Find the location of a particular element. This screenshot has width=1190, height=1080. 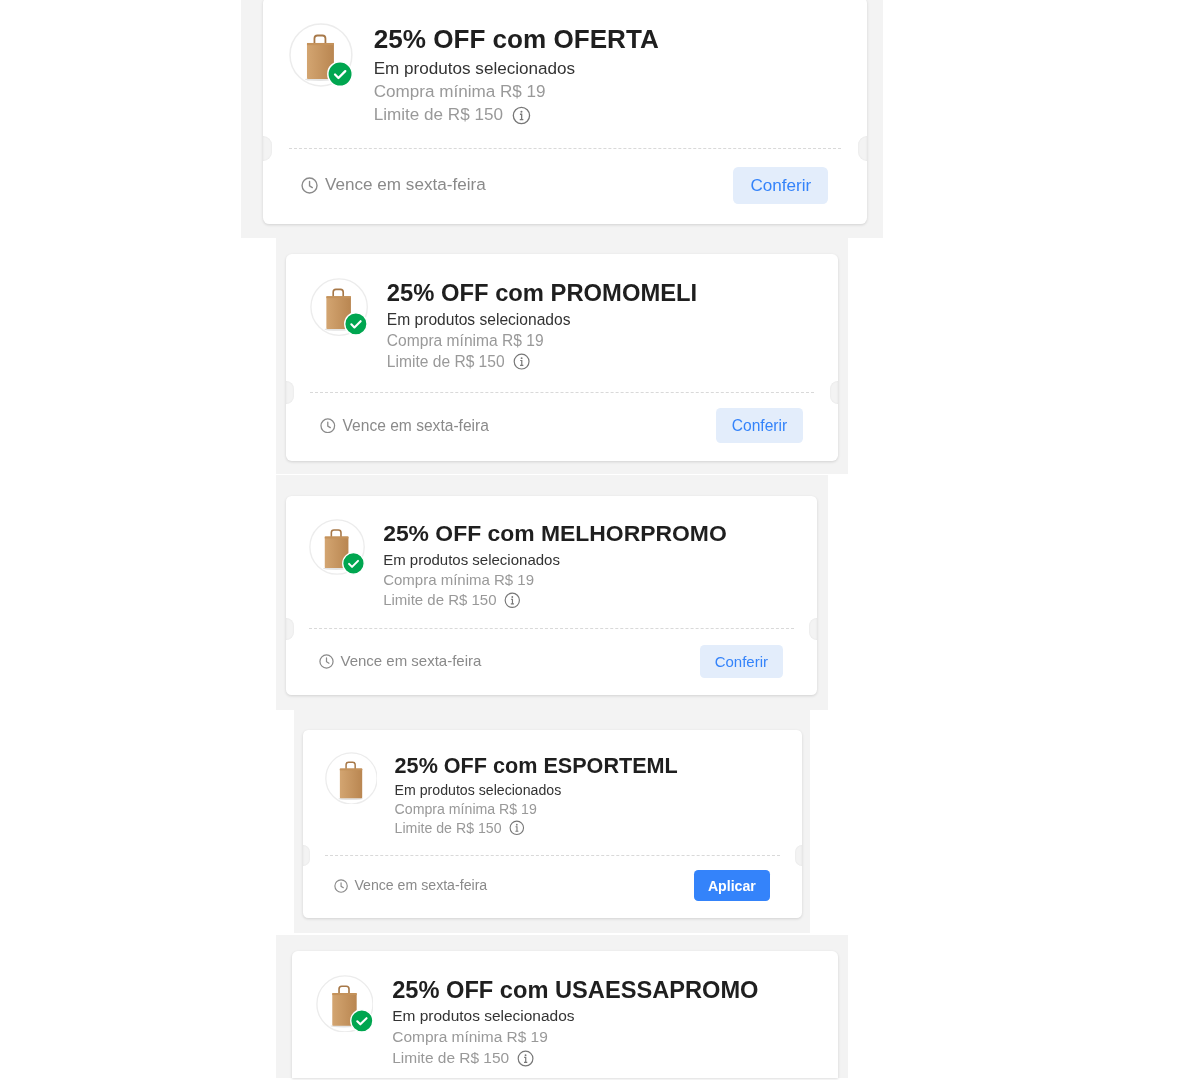

coupon-title: 25% OFF com OFERTA is located at coordinates (516, 40).